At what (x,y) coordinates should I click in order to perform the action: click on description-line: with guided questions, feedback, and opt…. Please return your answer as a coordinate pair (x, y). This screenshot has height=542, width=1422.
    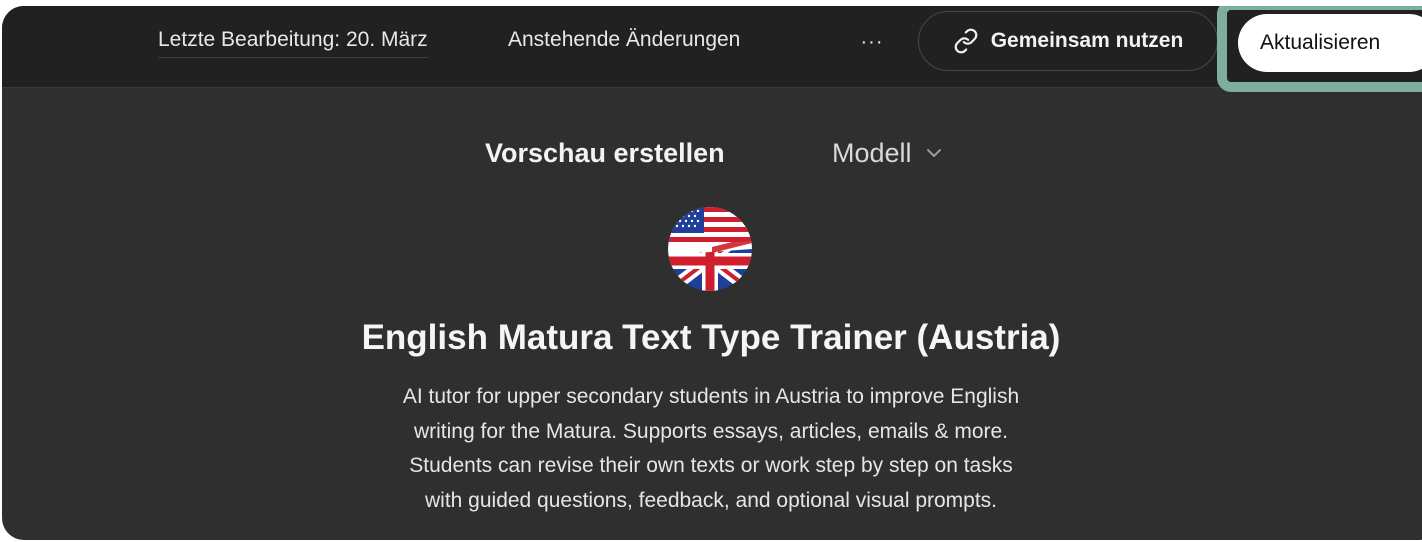
    Looking at the image, I should click on (711, 500).